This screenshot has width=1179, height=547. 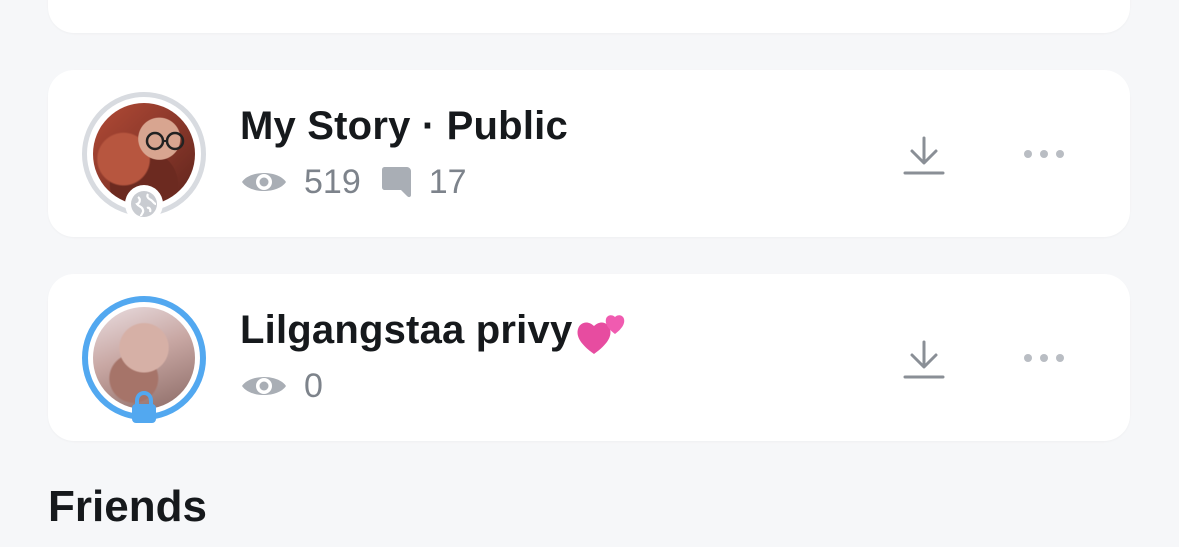 What do you see at coordinates (127, 506) in the screenshot?
I see `section-heading-friends: Friends` at bounding box center [127, 506].